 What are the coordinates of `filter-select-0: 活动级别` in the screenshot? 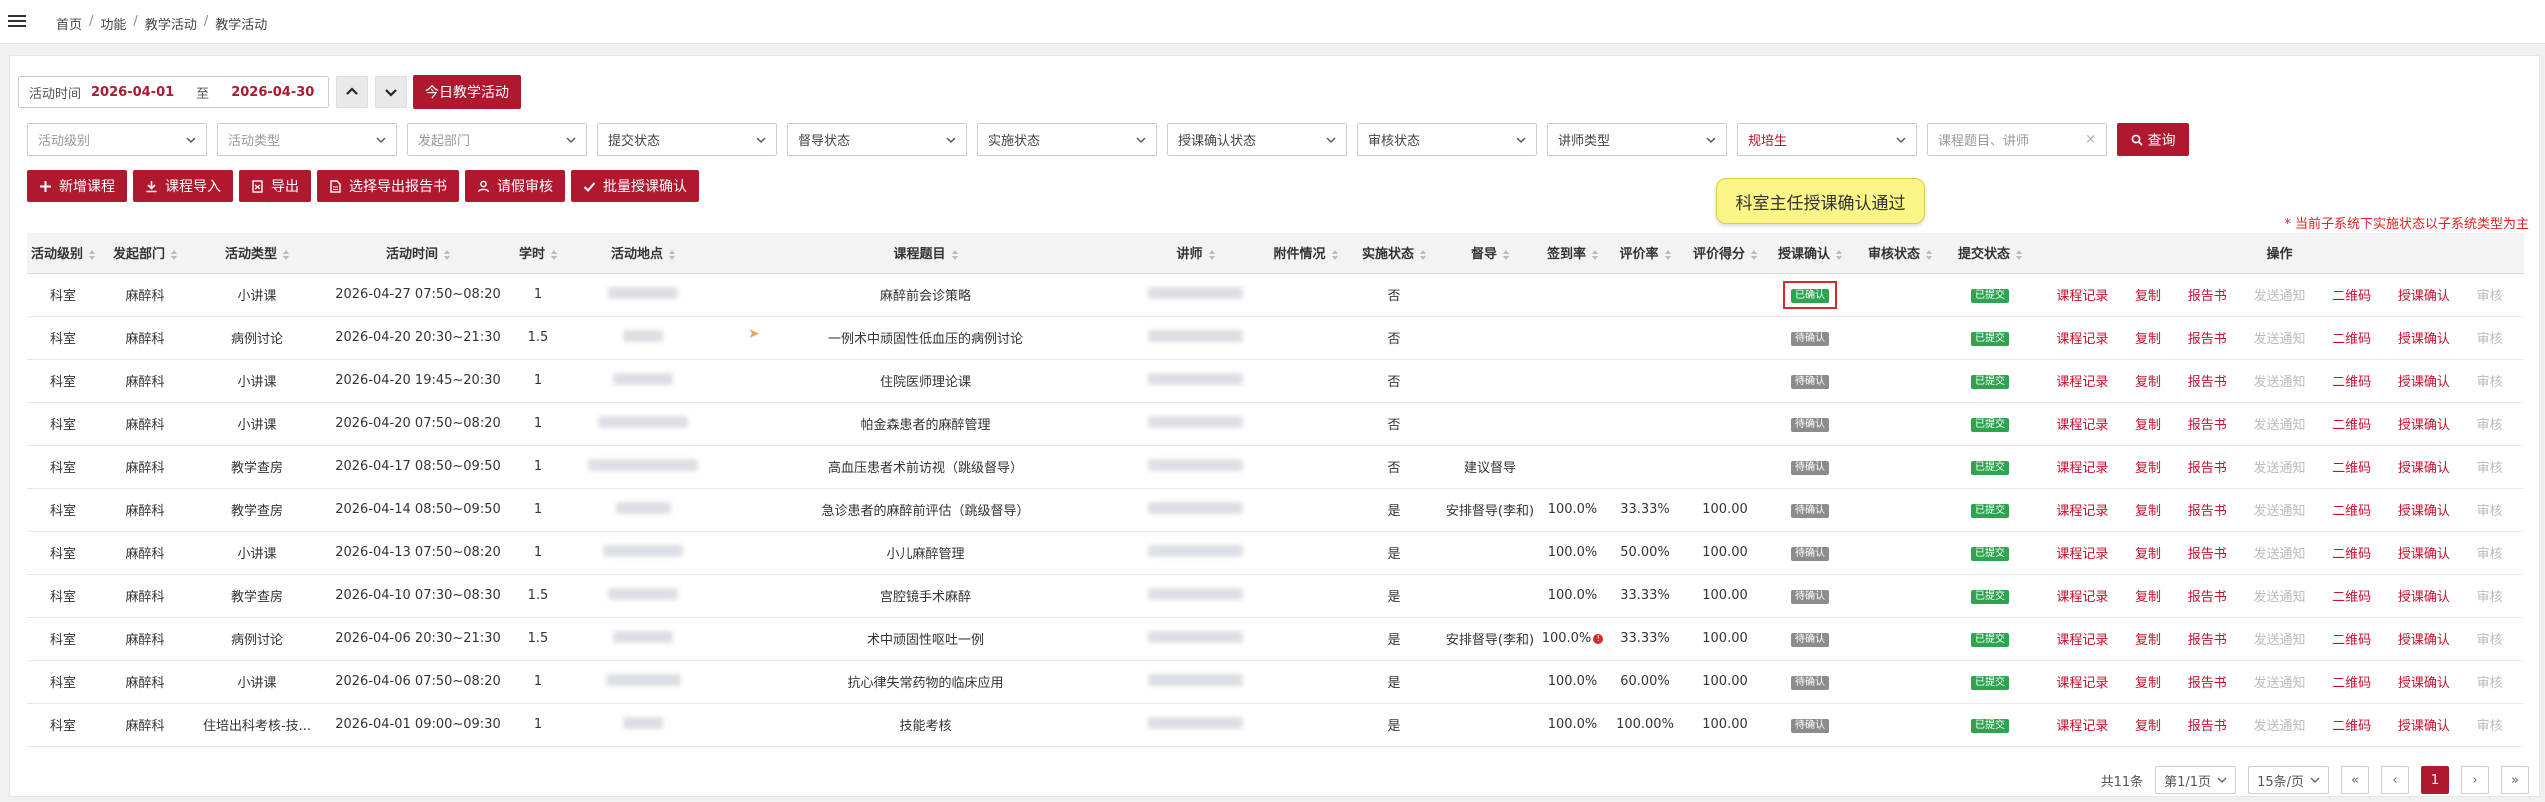 It's located at (117, 139).